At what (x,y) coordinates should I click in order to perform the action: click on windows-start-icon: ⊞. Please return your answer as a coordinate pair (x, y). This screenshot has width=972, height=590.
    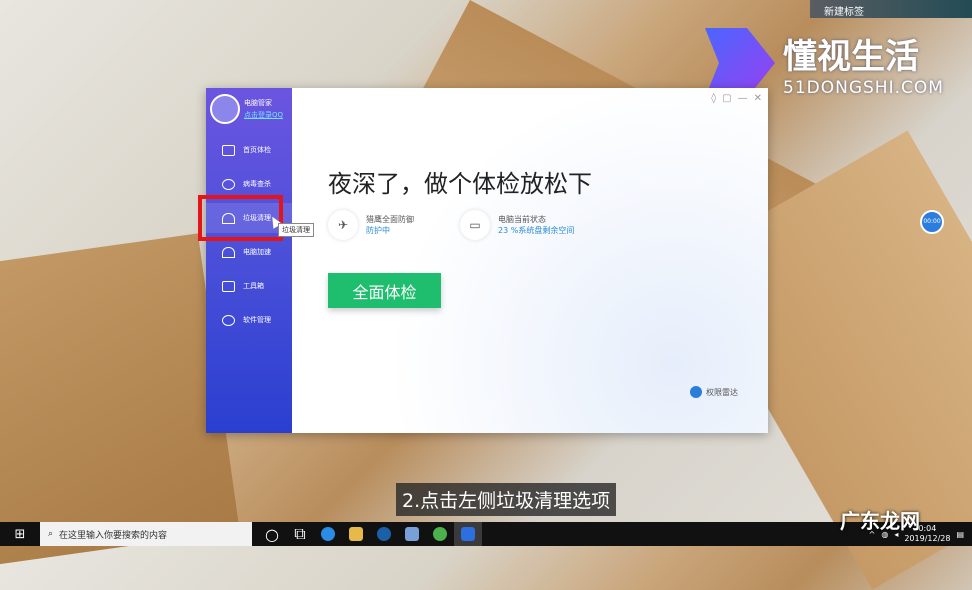
    Looking at the image, I should click on (20, 534).